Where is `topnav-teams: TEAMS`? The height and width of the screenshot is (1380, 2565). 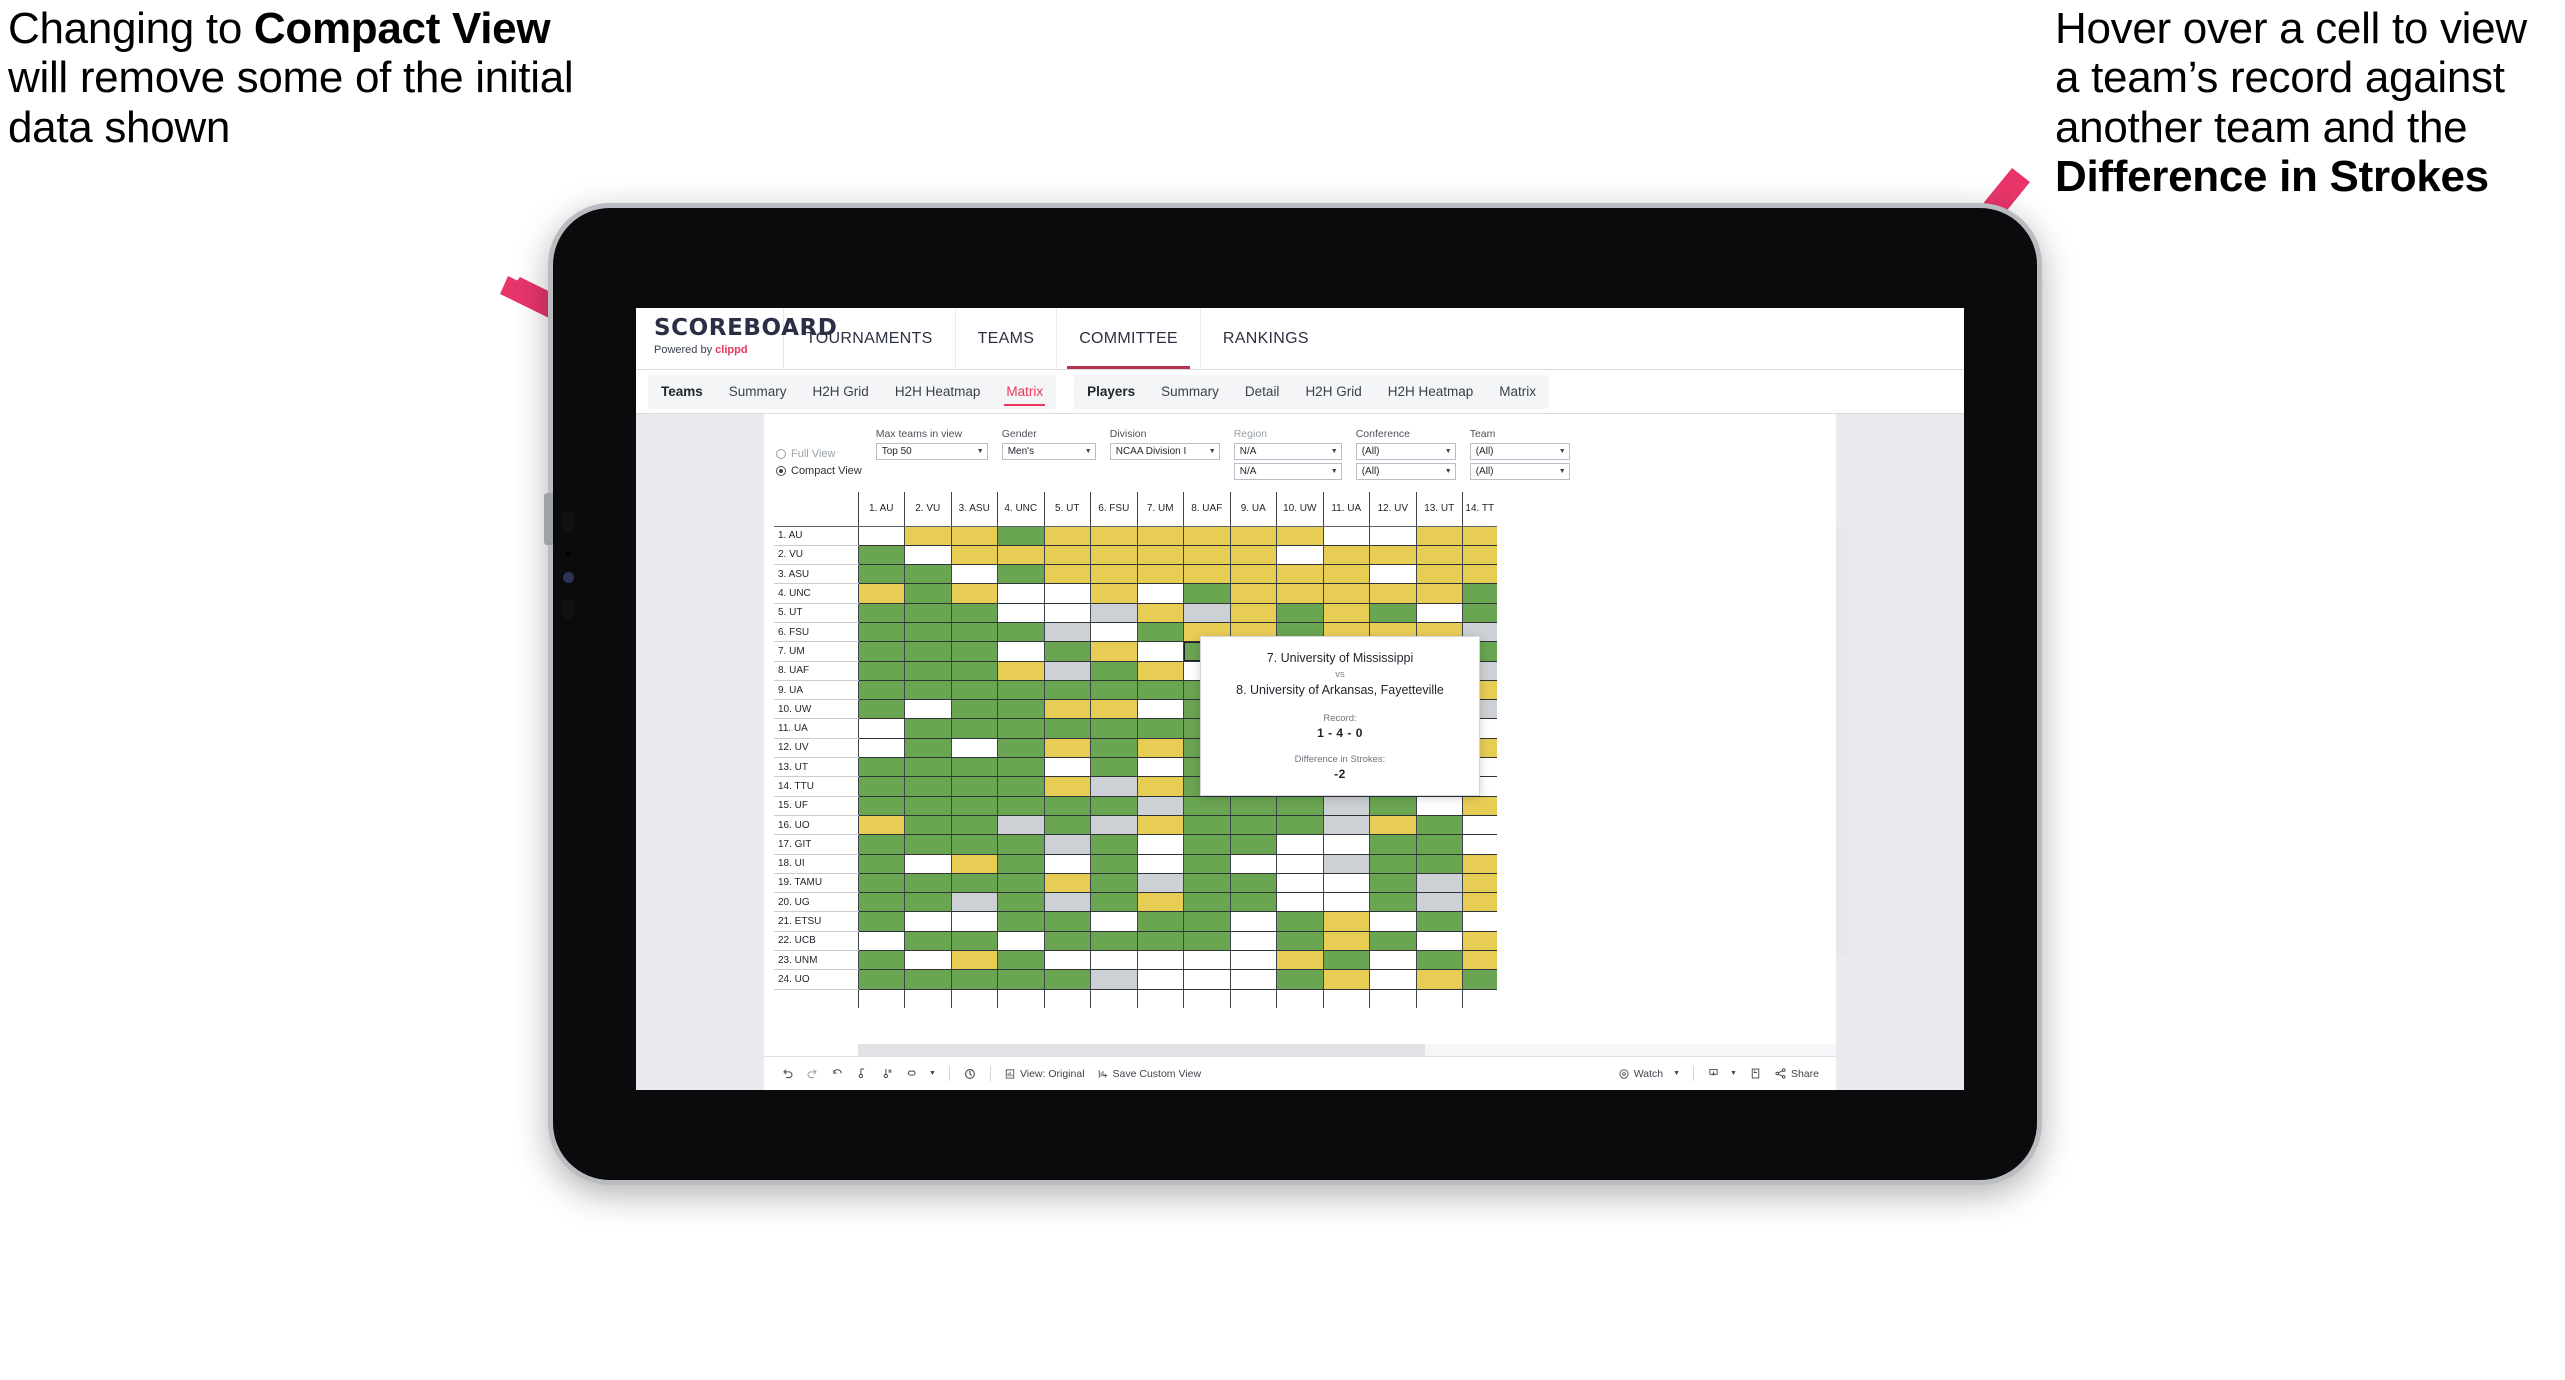
topnav-teams: TEAMS is located at coordinates (1007, 338).